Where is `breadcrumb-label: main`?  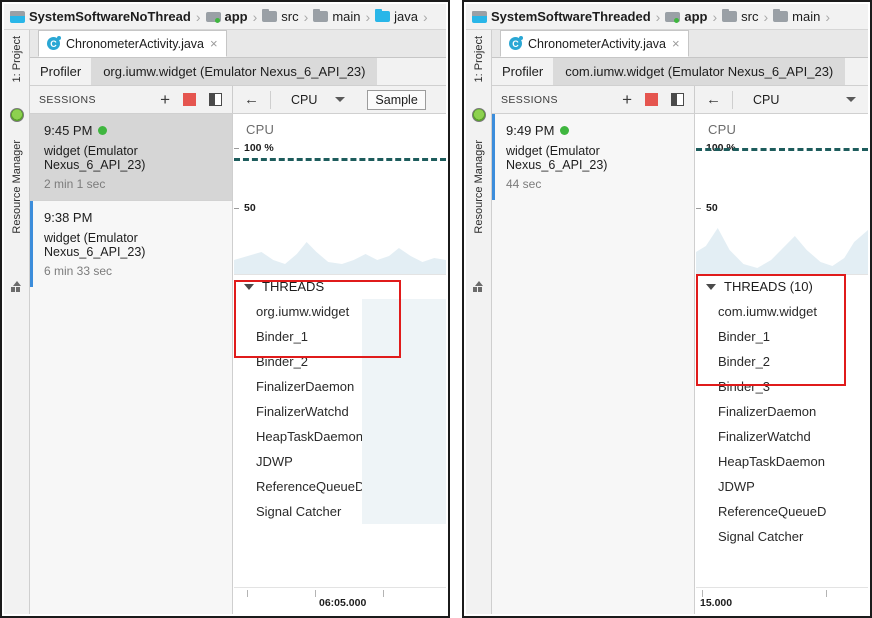 breadcrumb-label: main is located at coordinates (806, 16).